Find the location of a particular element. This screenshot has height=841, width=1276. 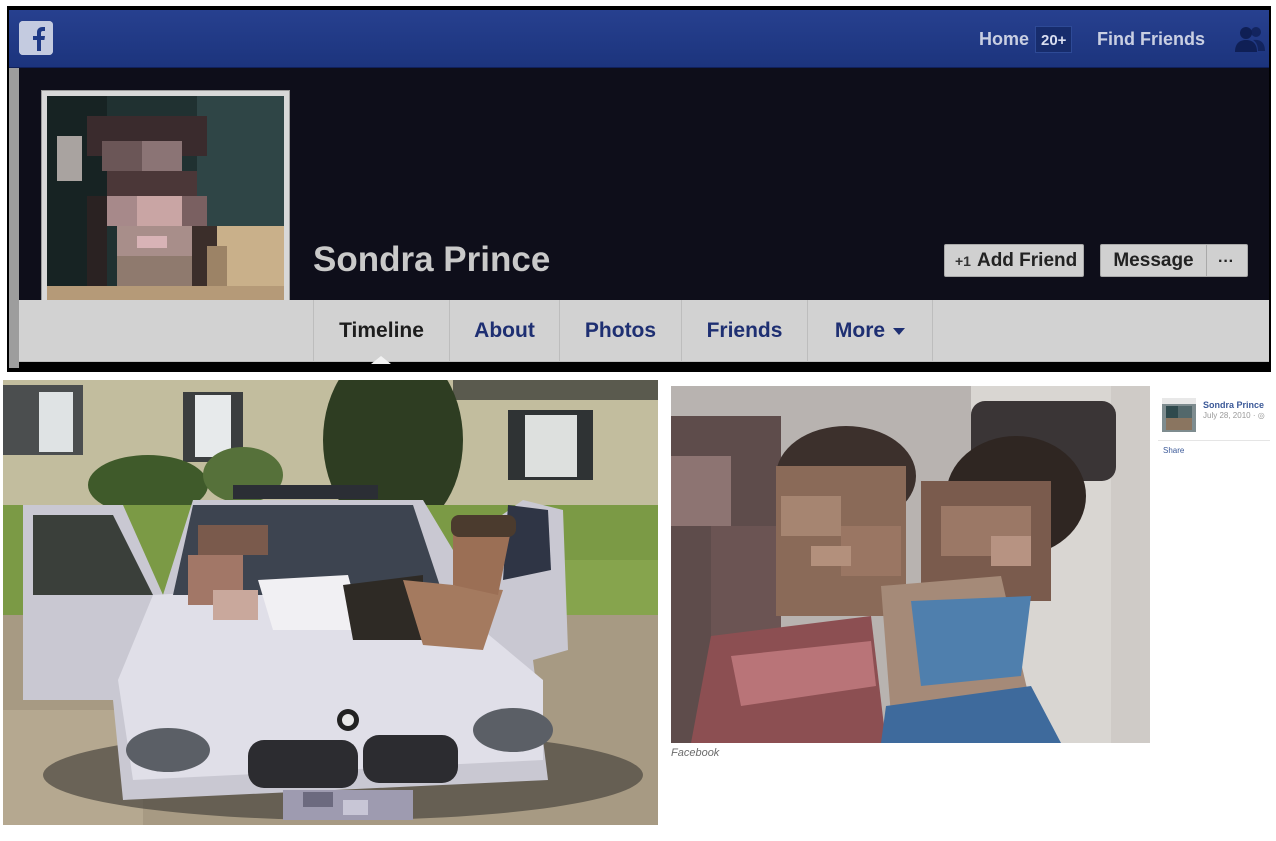

post-timestamp: July 28, 2010 · ◎ is located at coordinates (1234, 415).